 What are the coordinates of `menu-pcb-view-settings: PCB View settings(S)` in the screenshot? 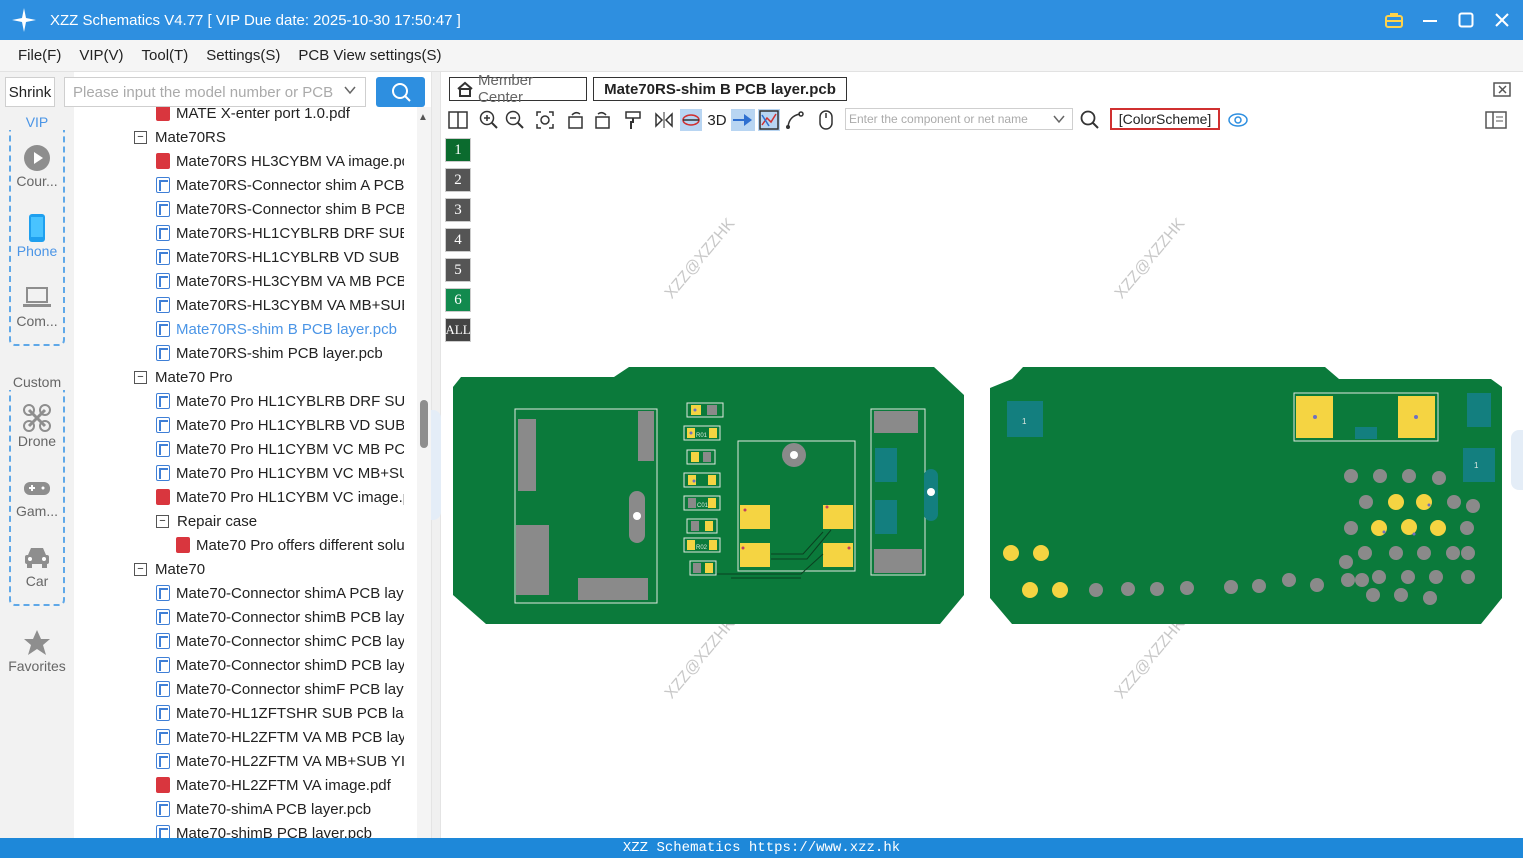 It's located at (369, 55).